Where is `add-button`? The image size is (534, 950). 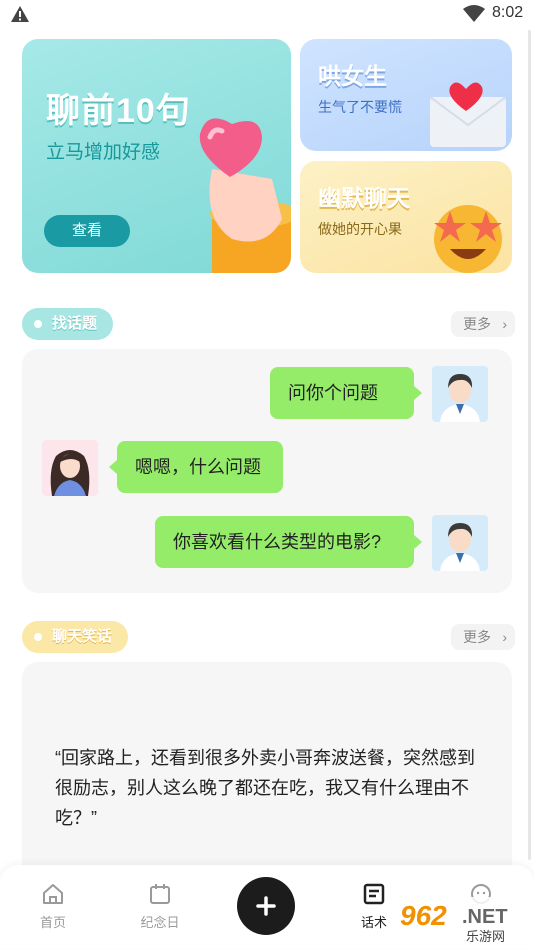
add-button is located at coordinates (266, 906).